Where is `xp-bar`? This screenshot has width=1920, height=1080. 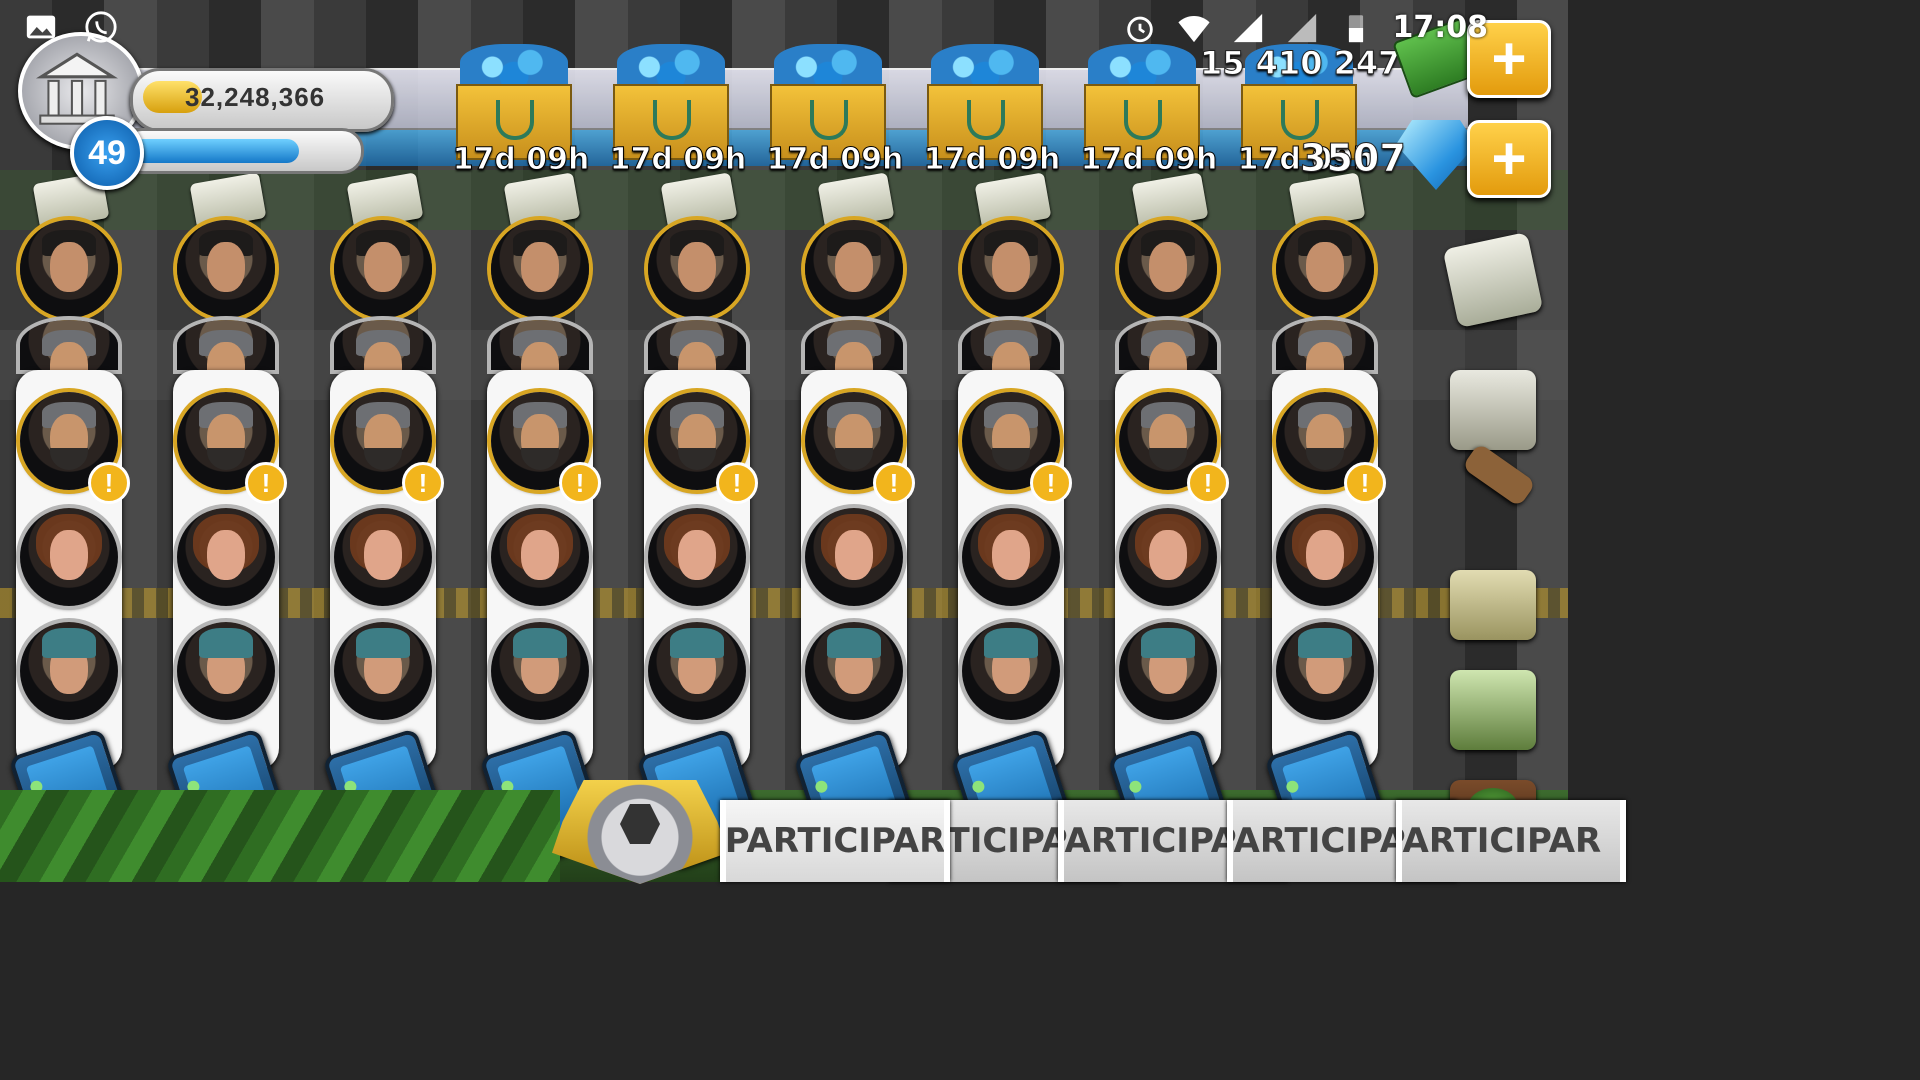
xp-bar is located at coordinates (242, 151).